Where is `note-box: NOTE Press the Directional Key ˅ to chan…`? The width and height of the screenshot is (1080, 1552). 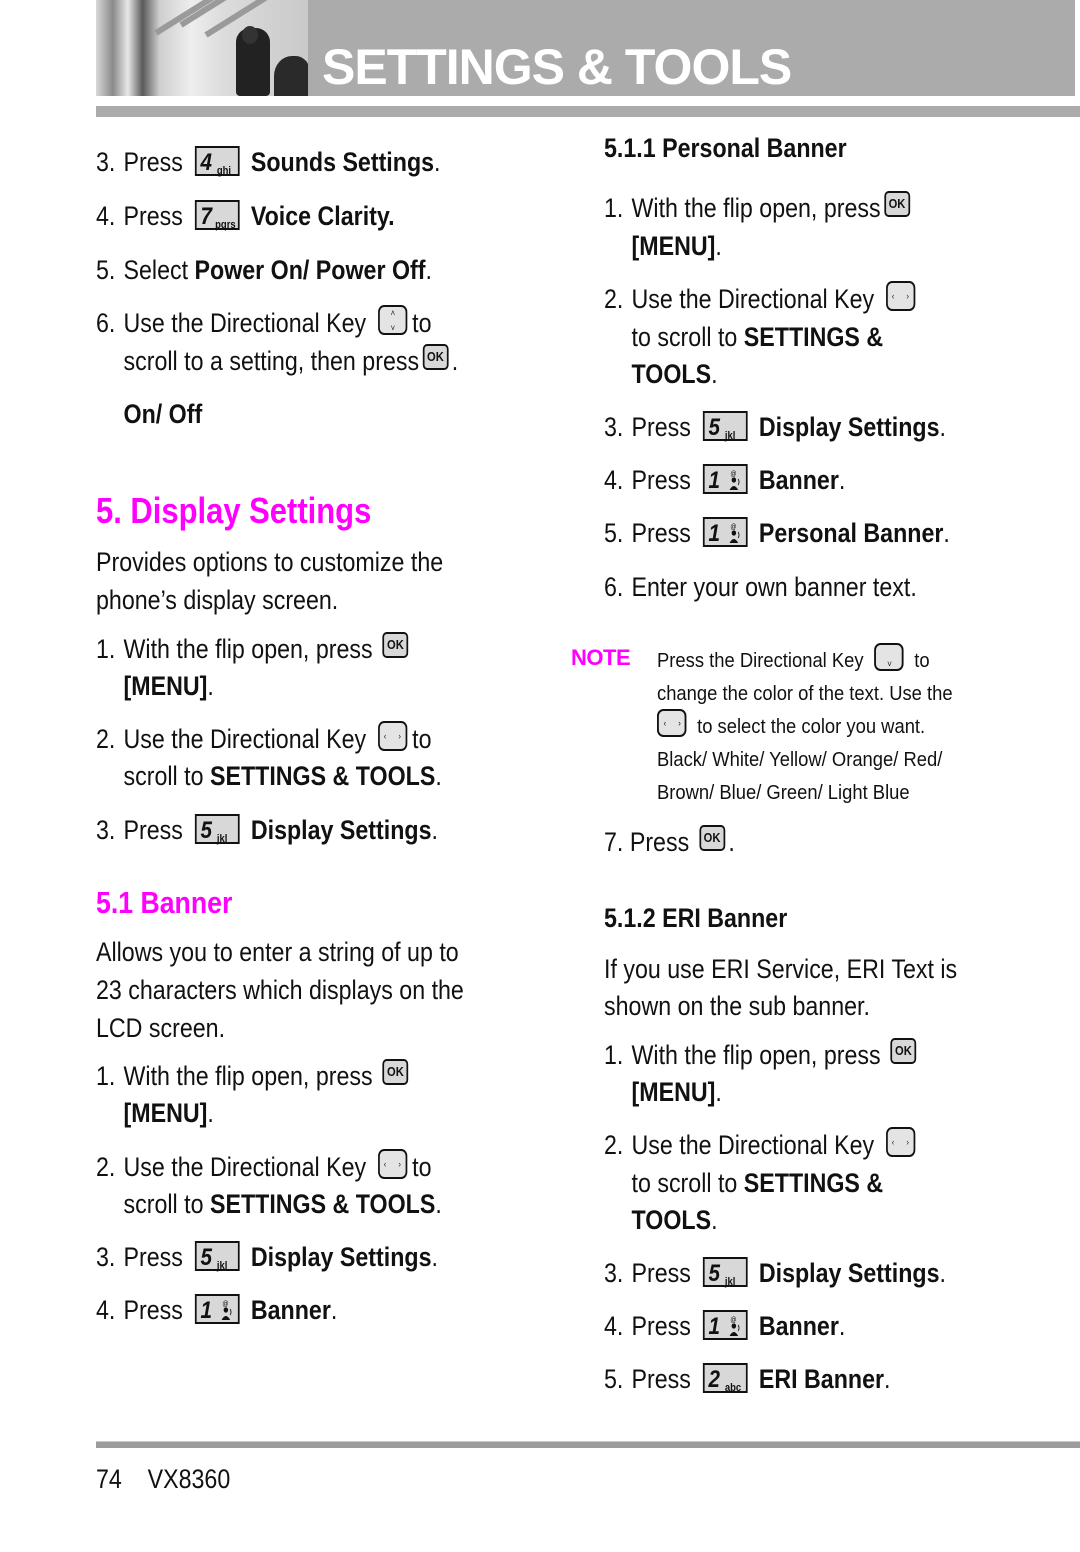
note-box: NOTE Press the Directional Key ˅ to chan… is located at coordinates (797, 728).